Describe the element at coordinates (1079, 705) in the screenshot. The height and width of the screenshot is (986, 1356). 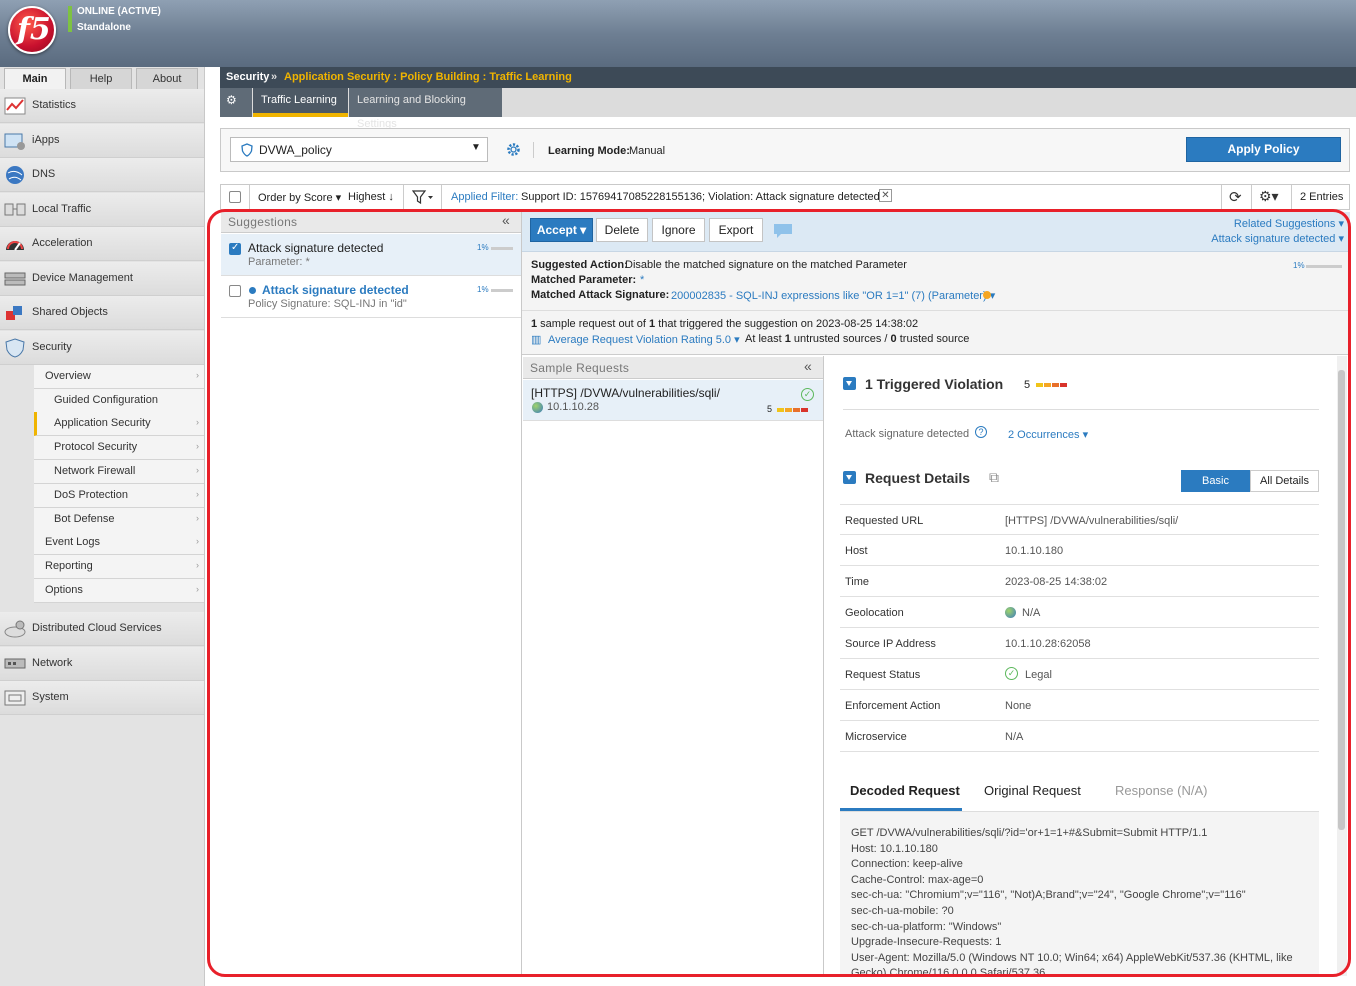
I see `detail-row: Enforcement Action None` at that location.